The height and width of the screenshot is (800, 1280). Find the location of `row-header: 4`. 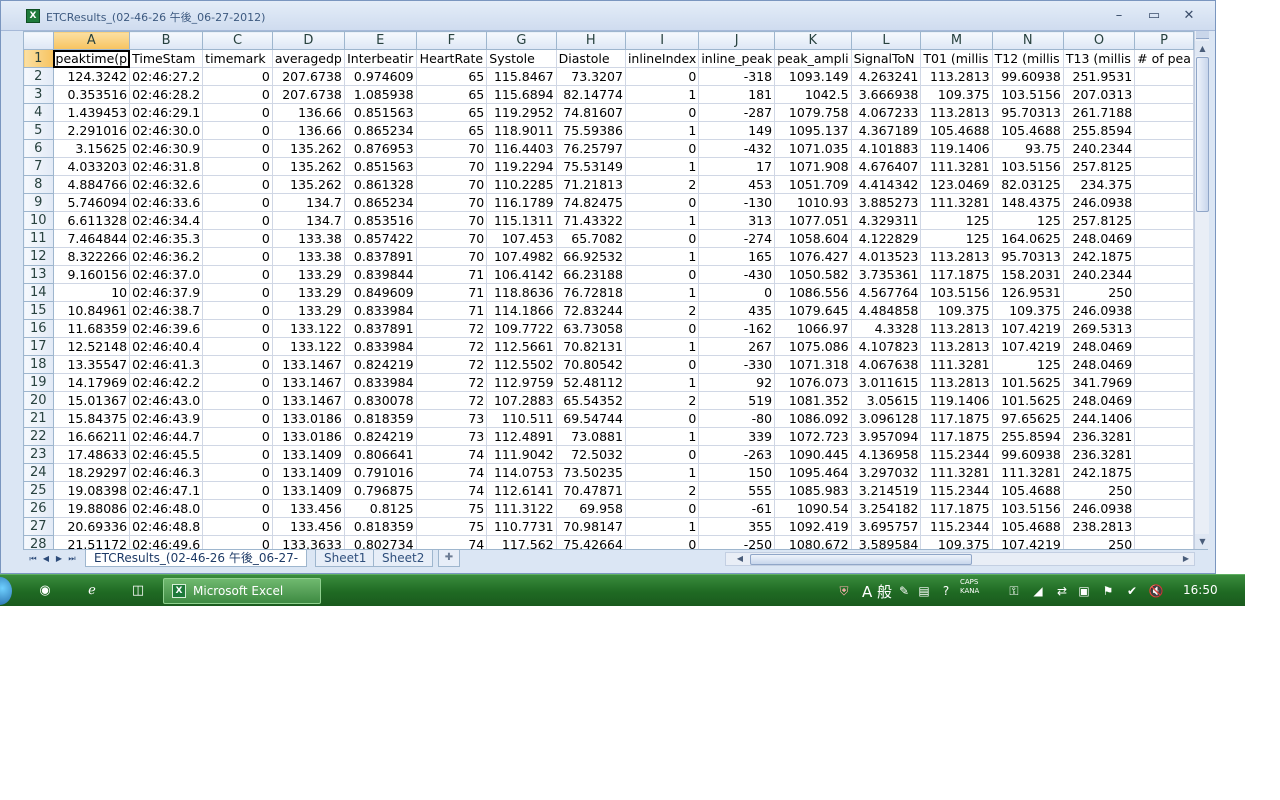

row-header: 4 is located at coordinates (38, 112).